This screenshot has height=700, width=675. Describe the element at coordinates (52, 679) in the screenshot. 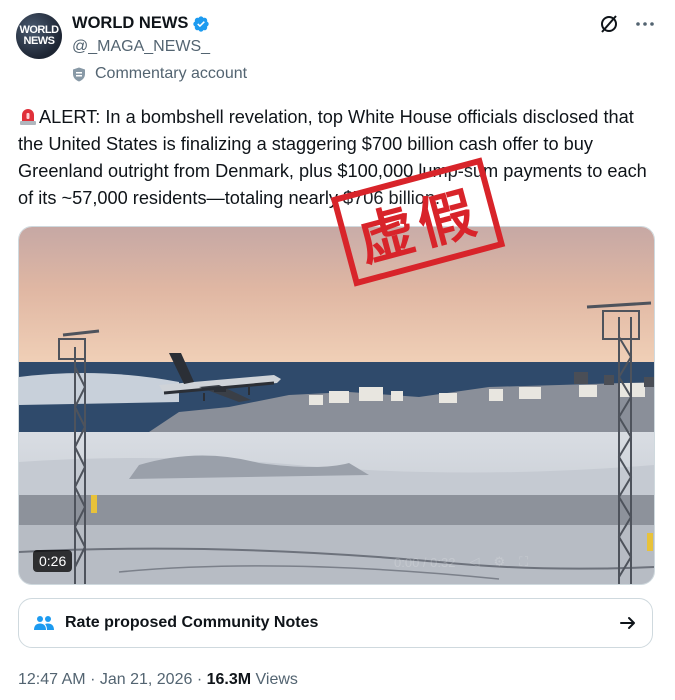

I see `tweet-time: 12:47 AM` at that location.